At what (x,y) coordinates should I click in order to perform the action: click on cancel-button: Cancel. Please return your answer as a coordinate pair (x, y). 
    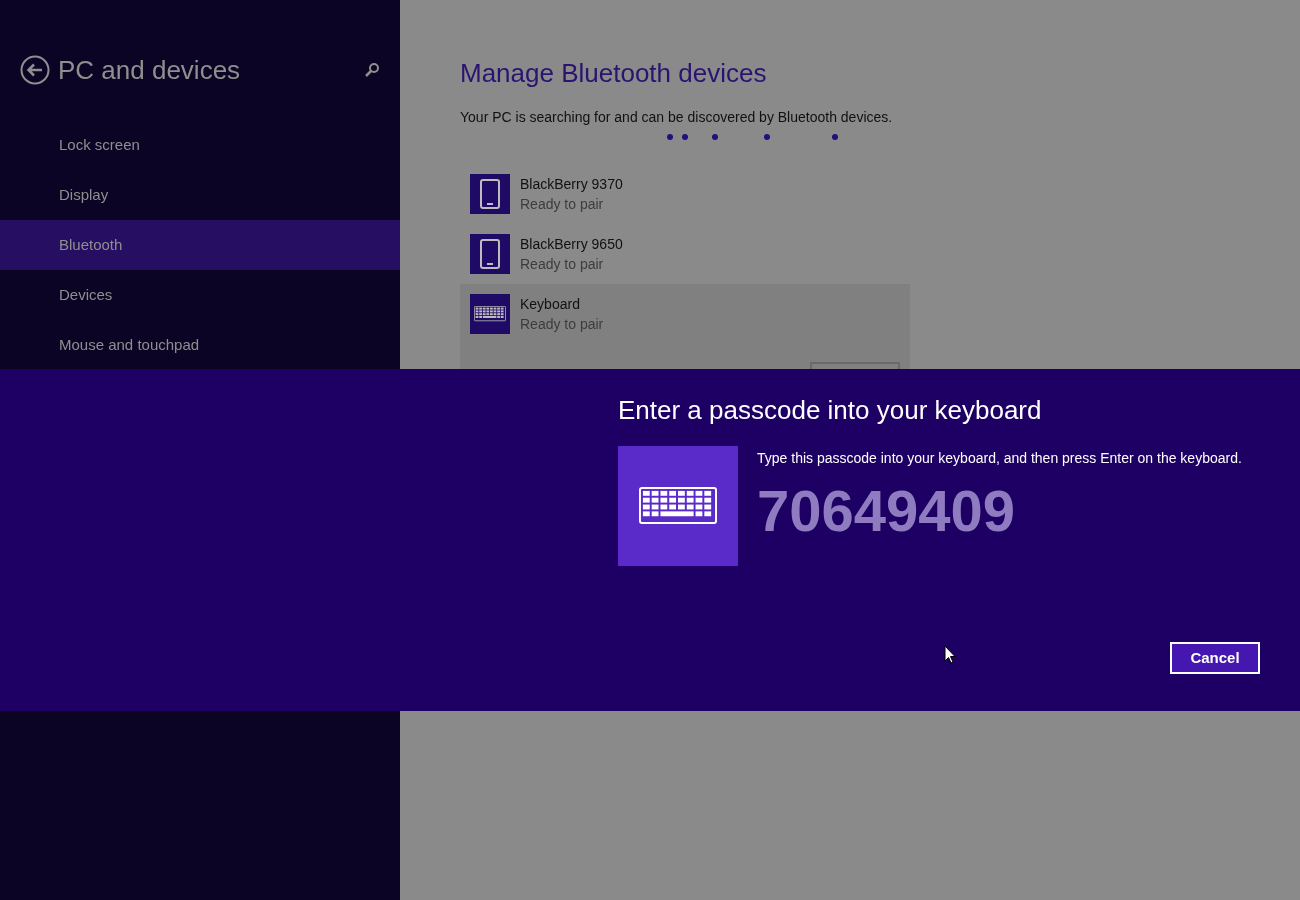
    Looking at the image, I should click on (1215, 658).